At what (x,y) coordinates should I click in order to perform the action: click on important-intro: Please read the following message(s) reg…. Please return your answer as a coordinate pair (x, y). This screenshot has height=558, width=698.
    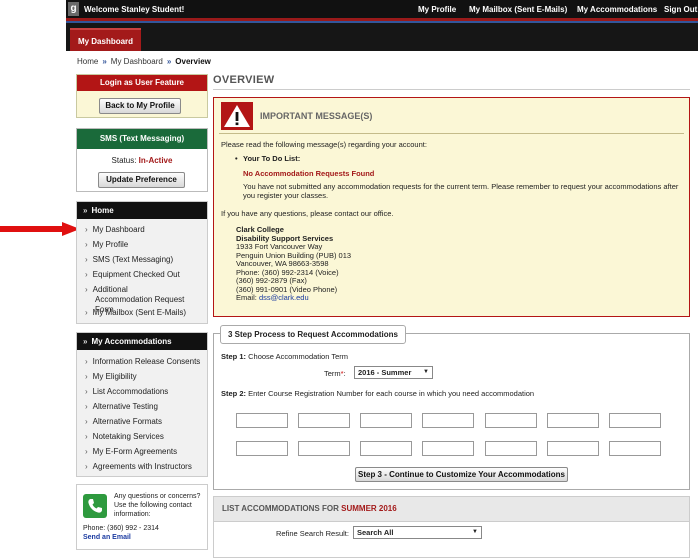
    Looking at the image, I should click on (324, 144).